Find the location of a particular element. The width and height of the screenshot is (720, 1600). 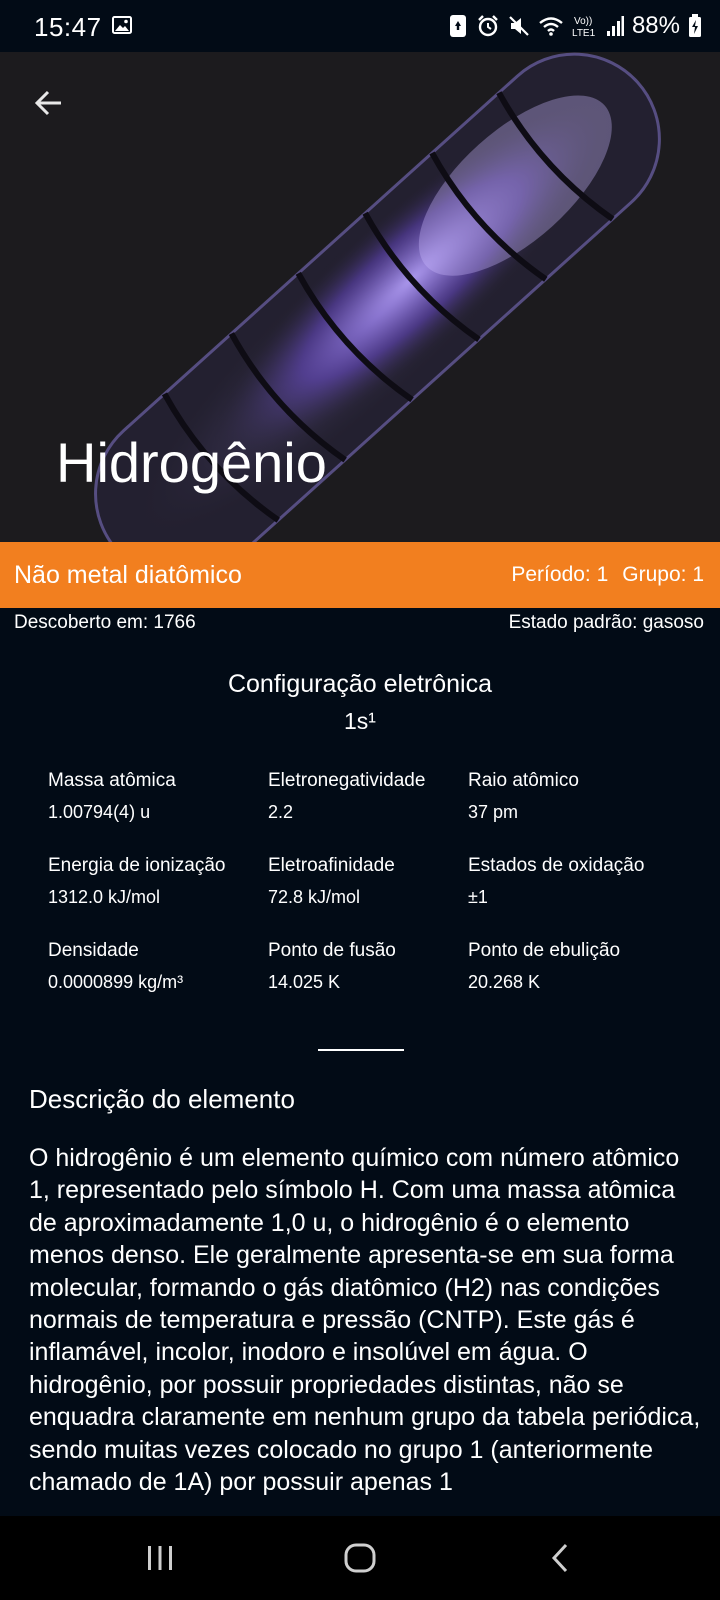

discovered-year: Descoberto em: 1766 is located at coordinates (105, 622).